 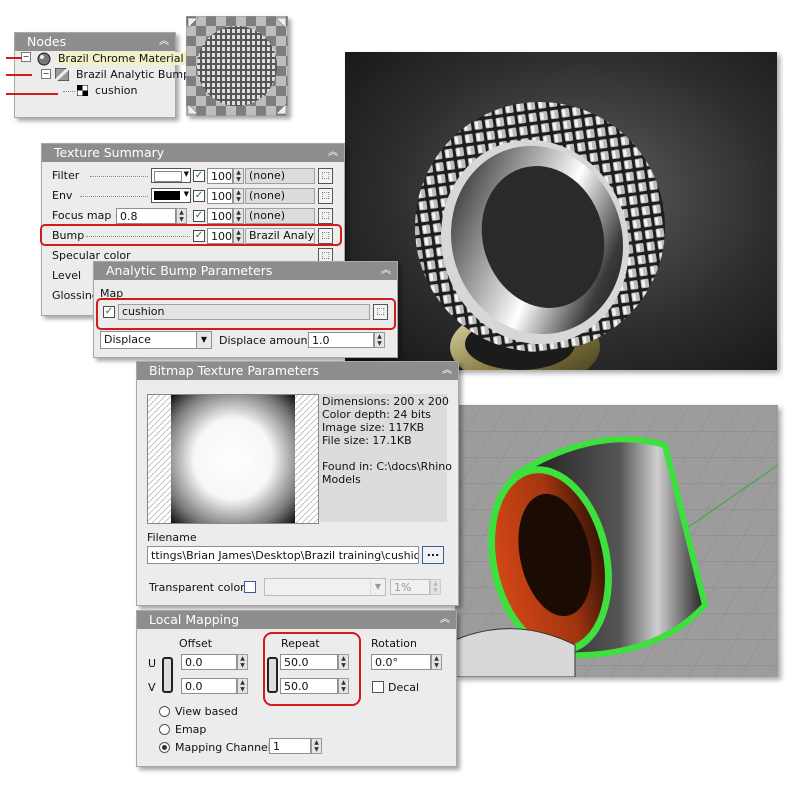 I want to click on analytic-bump-title: Analytic Bump Parameters, so click(x=189, y=270).